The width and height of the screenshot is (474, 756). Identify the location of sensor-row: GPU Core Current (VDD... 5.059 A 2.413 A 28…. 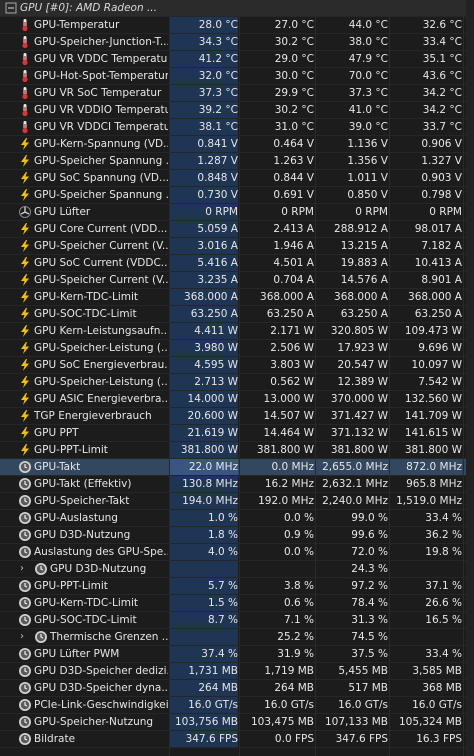
(237, 229).